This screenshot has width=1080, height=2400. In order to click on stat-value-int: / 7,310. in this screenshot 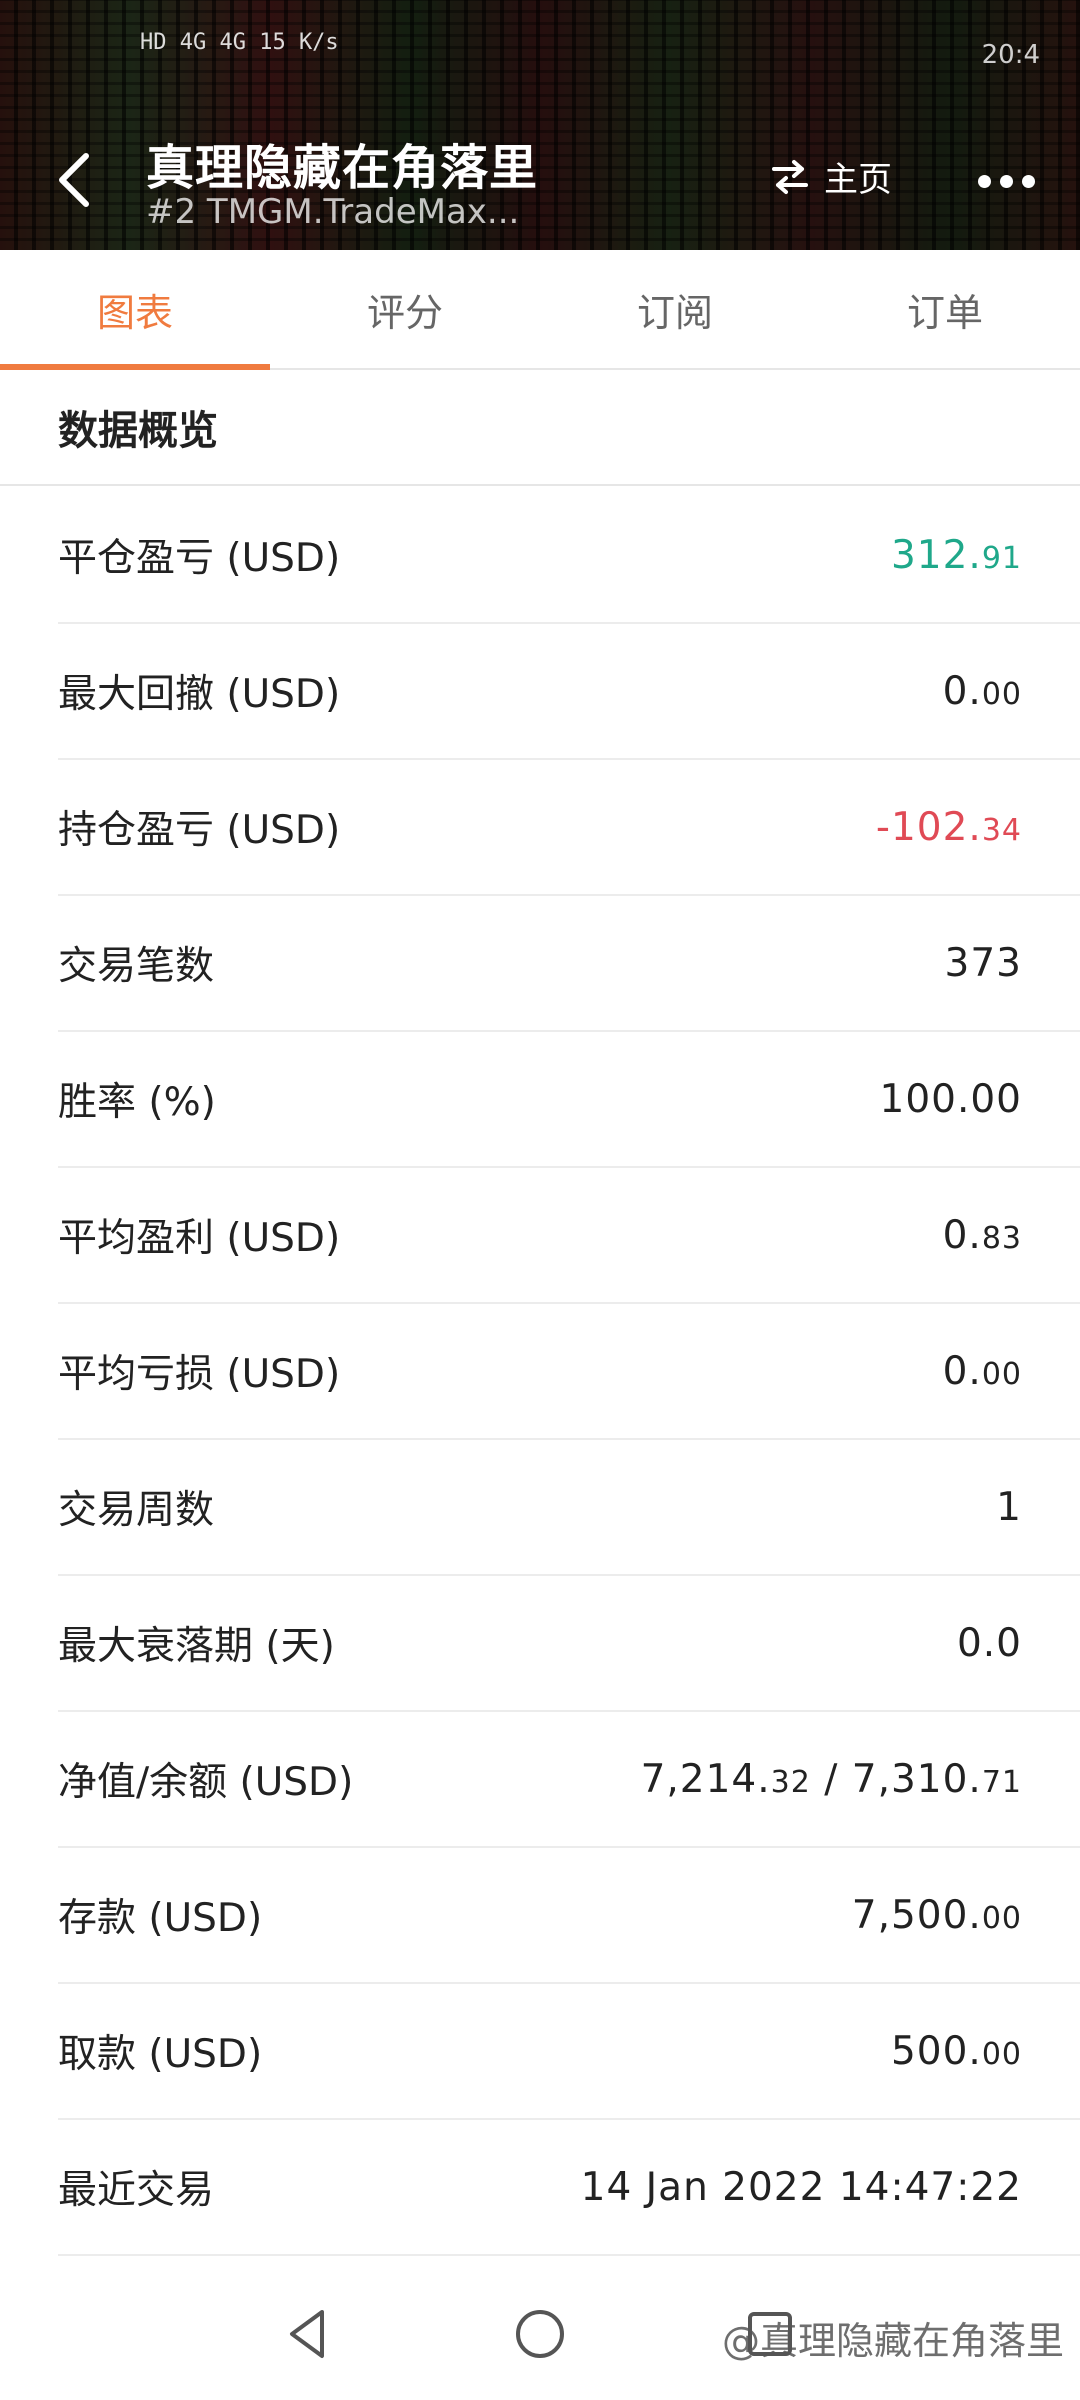, I will do `click(896, 1779)`.